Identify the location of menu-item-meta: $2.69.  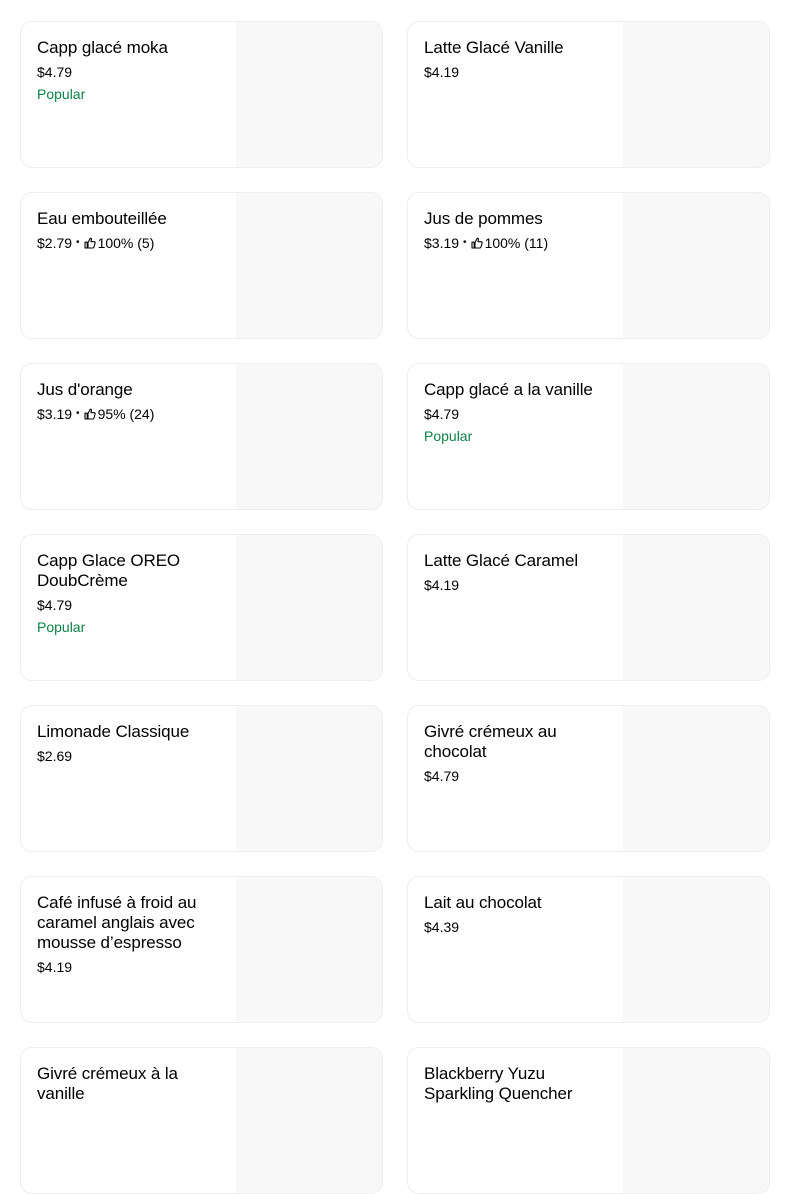
(127, 756).